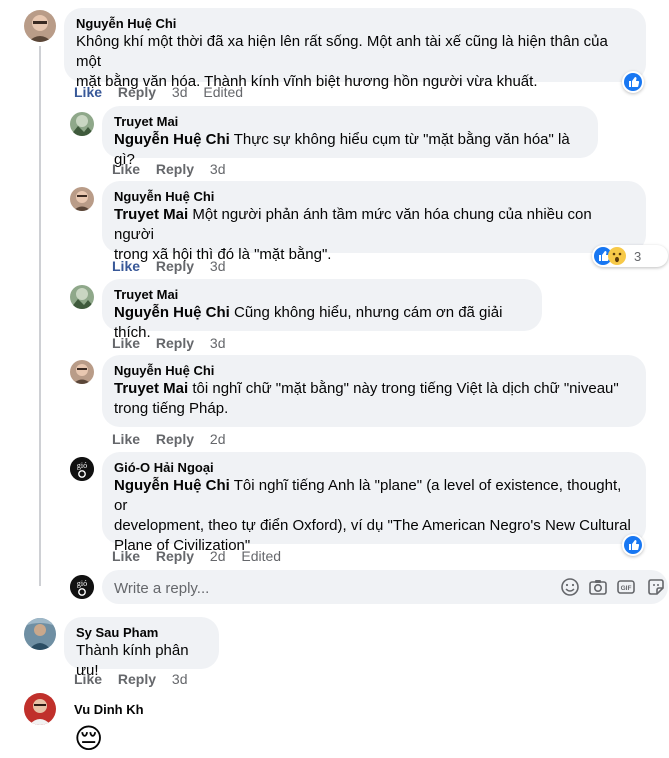  I want to click on reply-actions: Like Reply 2d Edited, so click(196, 556).